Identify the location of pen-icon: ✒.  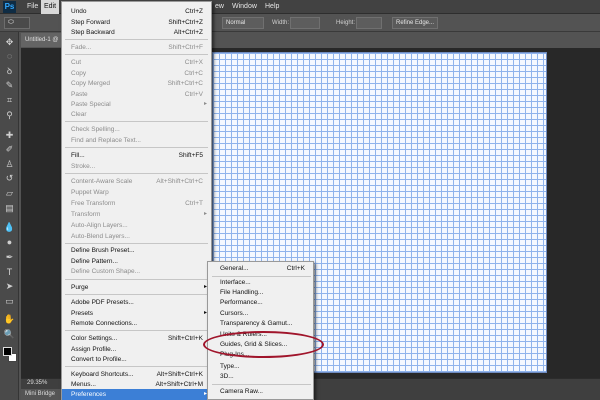
(9, 257).